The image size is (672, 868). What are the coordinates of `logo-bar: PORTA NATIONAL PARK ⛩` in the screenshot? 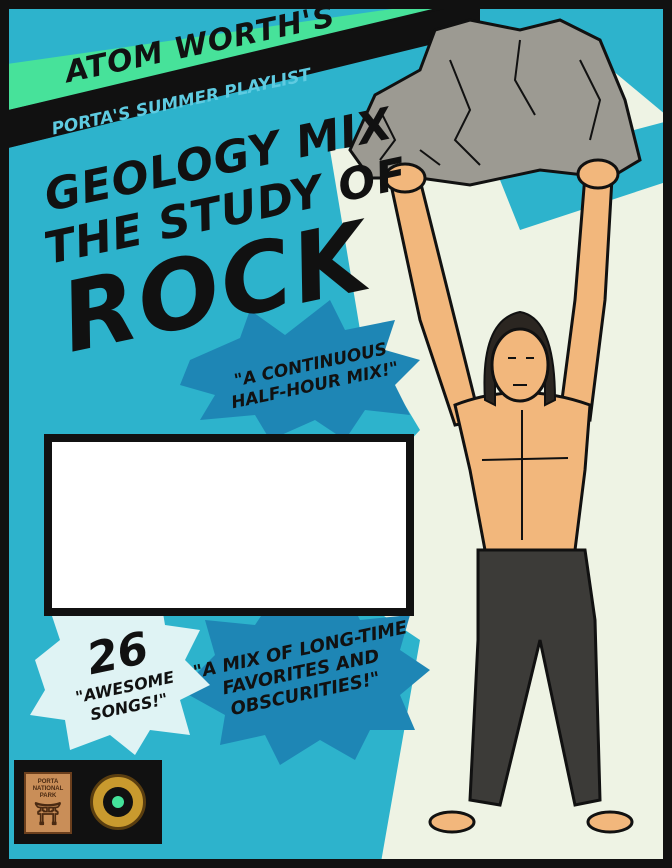 It's located at (88, 802).